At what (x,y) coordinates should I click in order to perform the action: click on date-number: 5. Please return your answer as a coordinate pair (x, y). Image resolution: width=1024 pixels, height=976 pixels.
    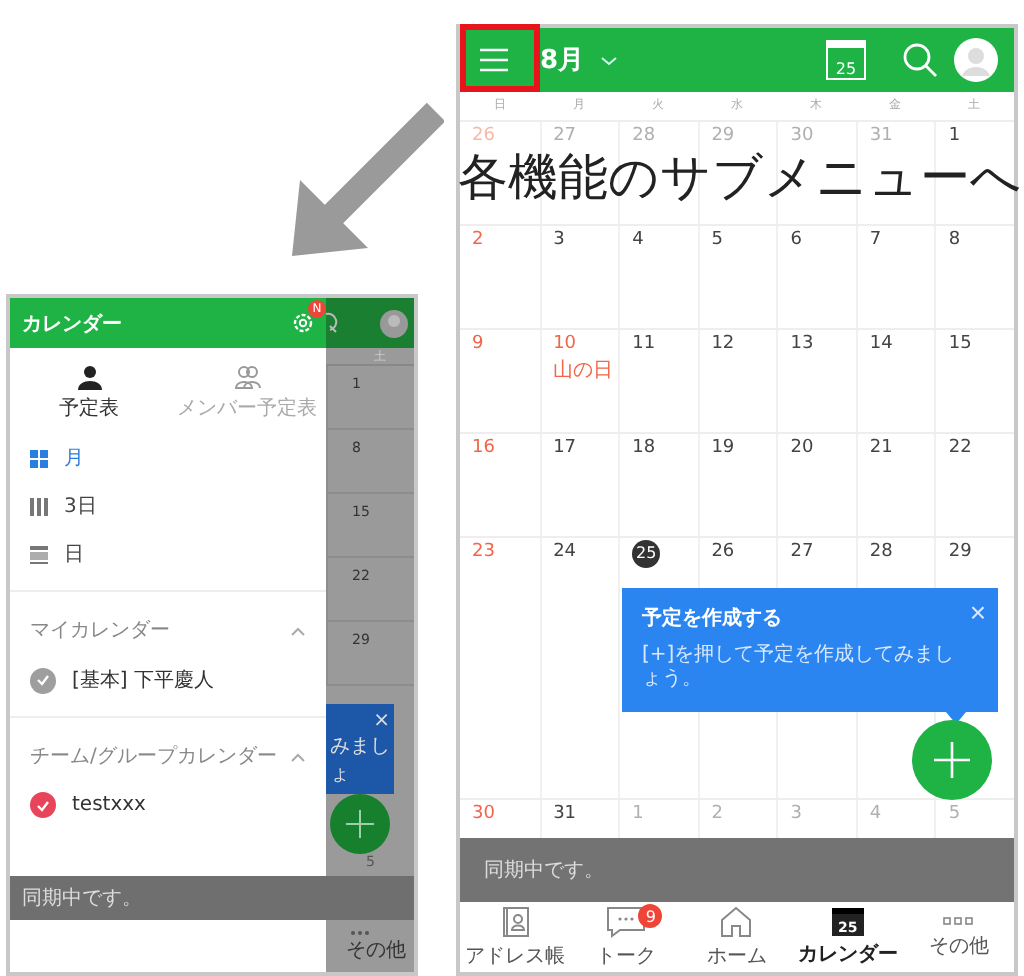
    Looking at the image, I should click on (717, 240).